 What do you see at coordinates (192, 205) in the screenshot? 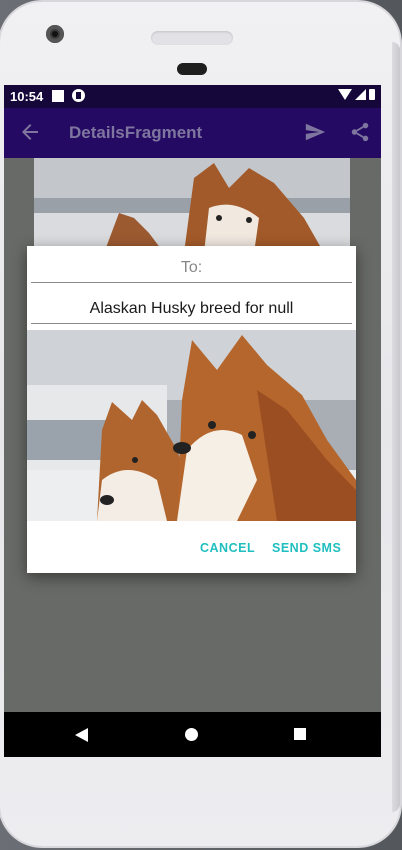
I see `husky-background-image` at bounding box center [192, 205].